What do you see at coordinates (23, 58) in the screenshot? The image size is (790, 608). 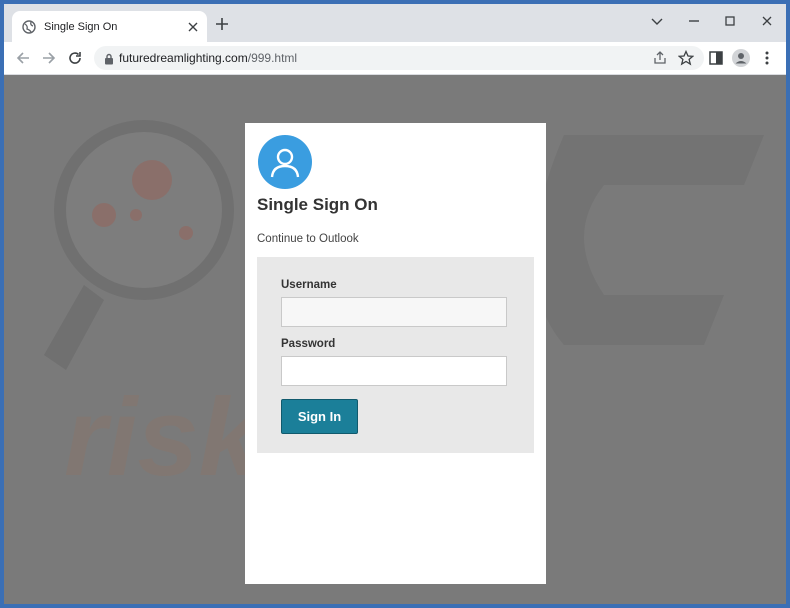 I see `back-icon` at bounding box center [23, 58].